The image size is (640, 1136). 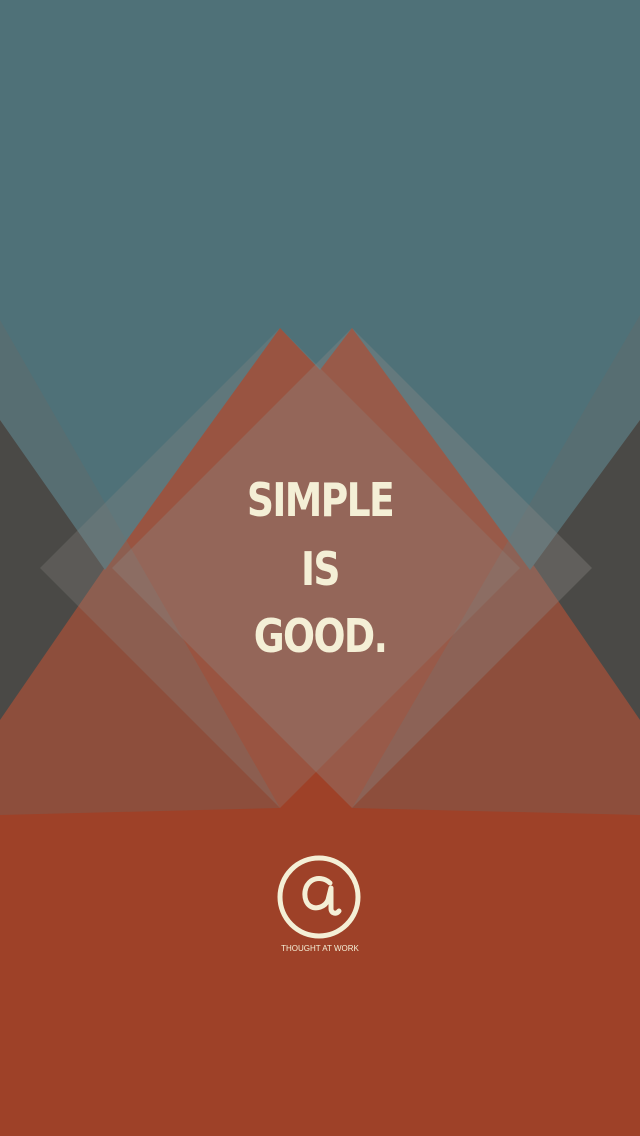 I want to click on quote-line-2: IS, so click(x=321, y=569).